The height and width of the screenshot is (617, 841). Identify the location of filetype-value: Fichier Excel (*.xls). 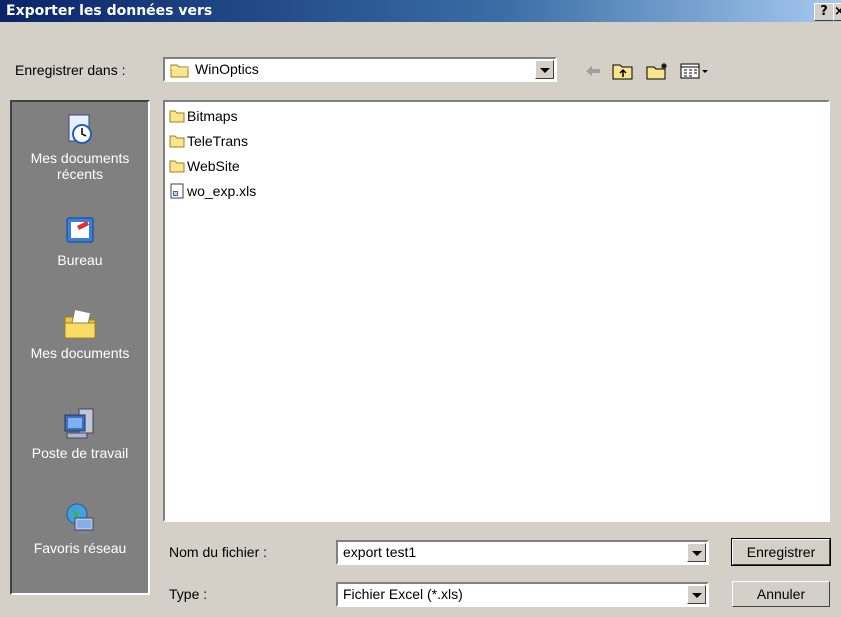
(403, 594).